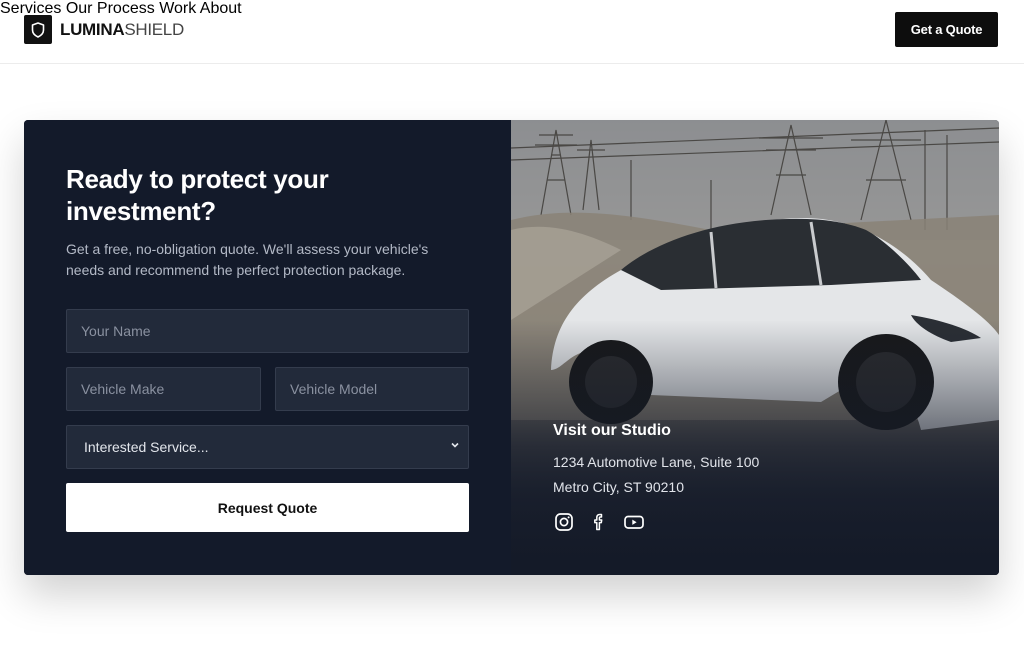  I want to click on name-input: Your Name, so click(267, 331).